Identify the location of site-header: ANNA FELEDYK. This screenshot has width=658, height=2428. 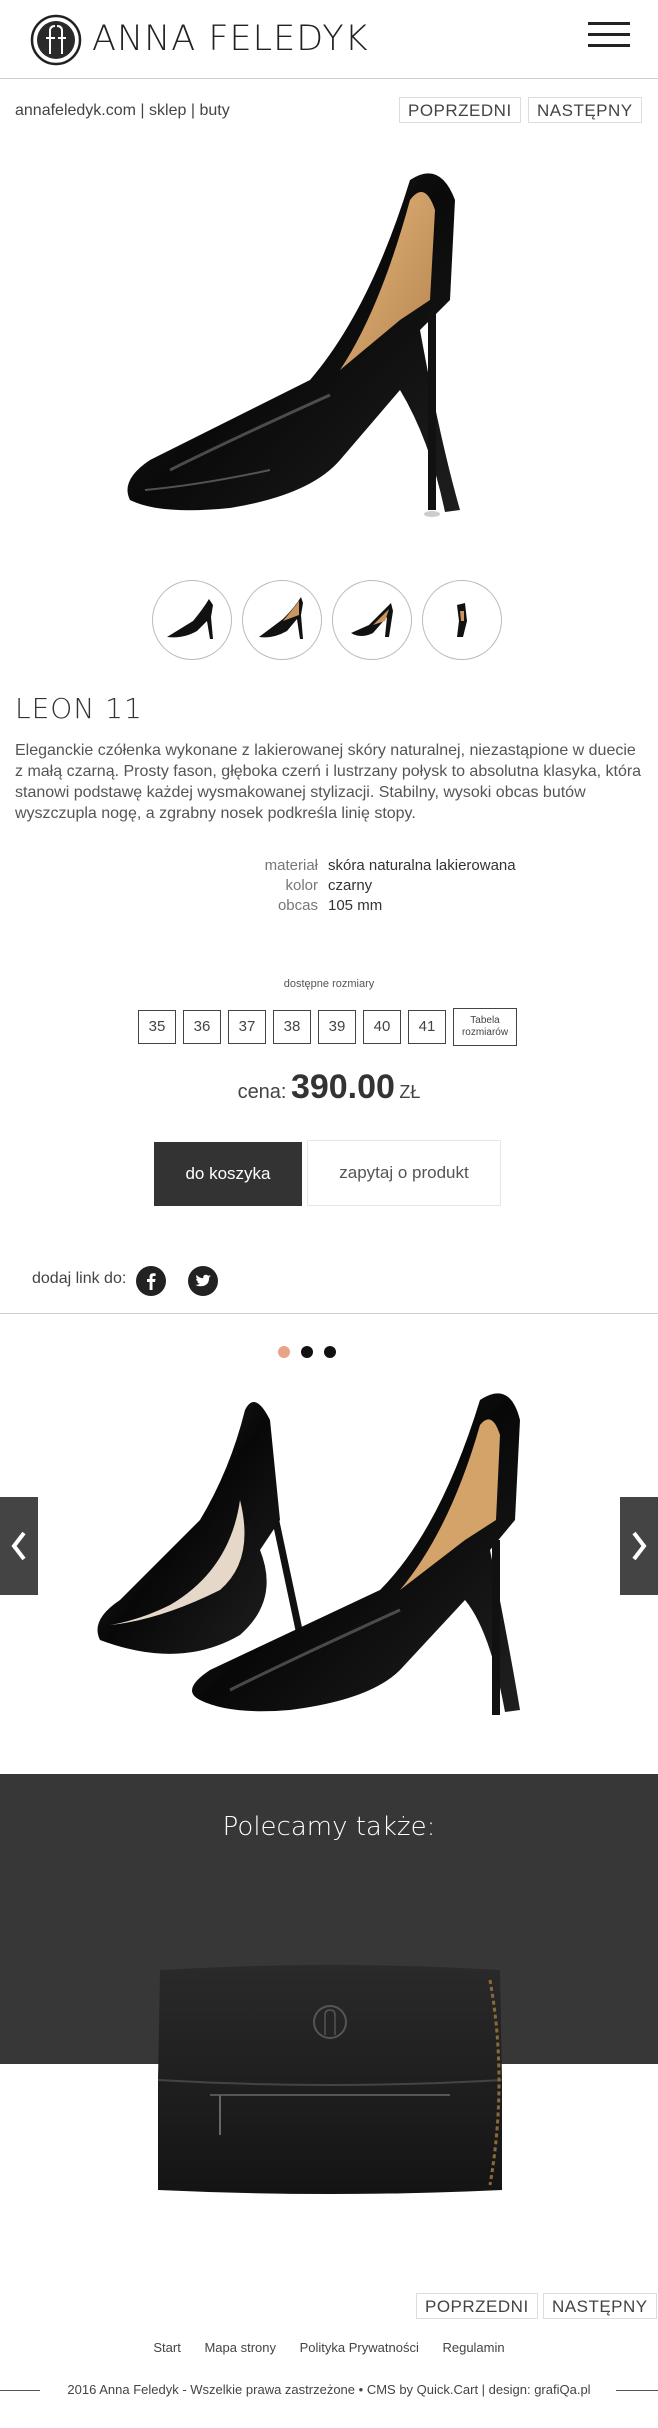
(329, 39).